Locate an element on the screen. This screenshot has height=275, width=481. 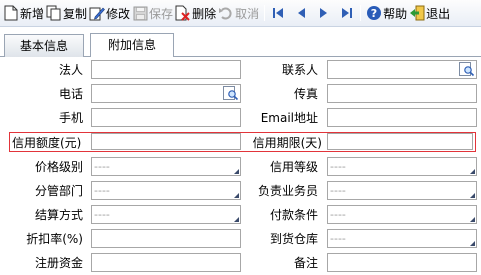
exit-button: 退出 is located at coordinates (429, 13).